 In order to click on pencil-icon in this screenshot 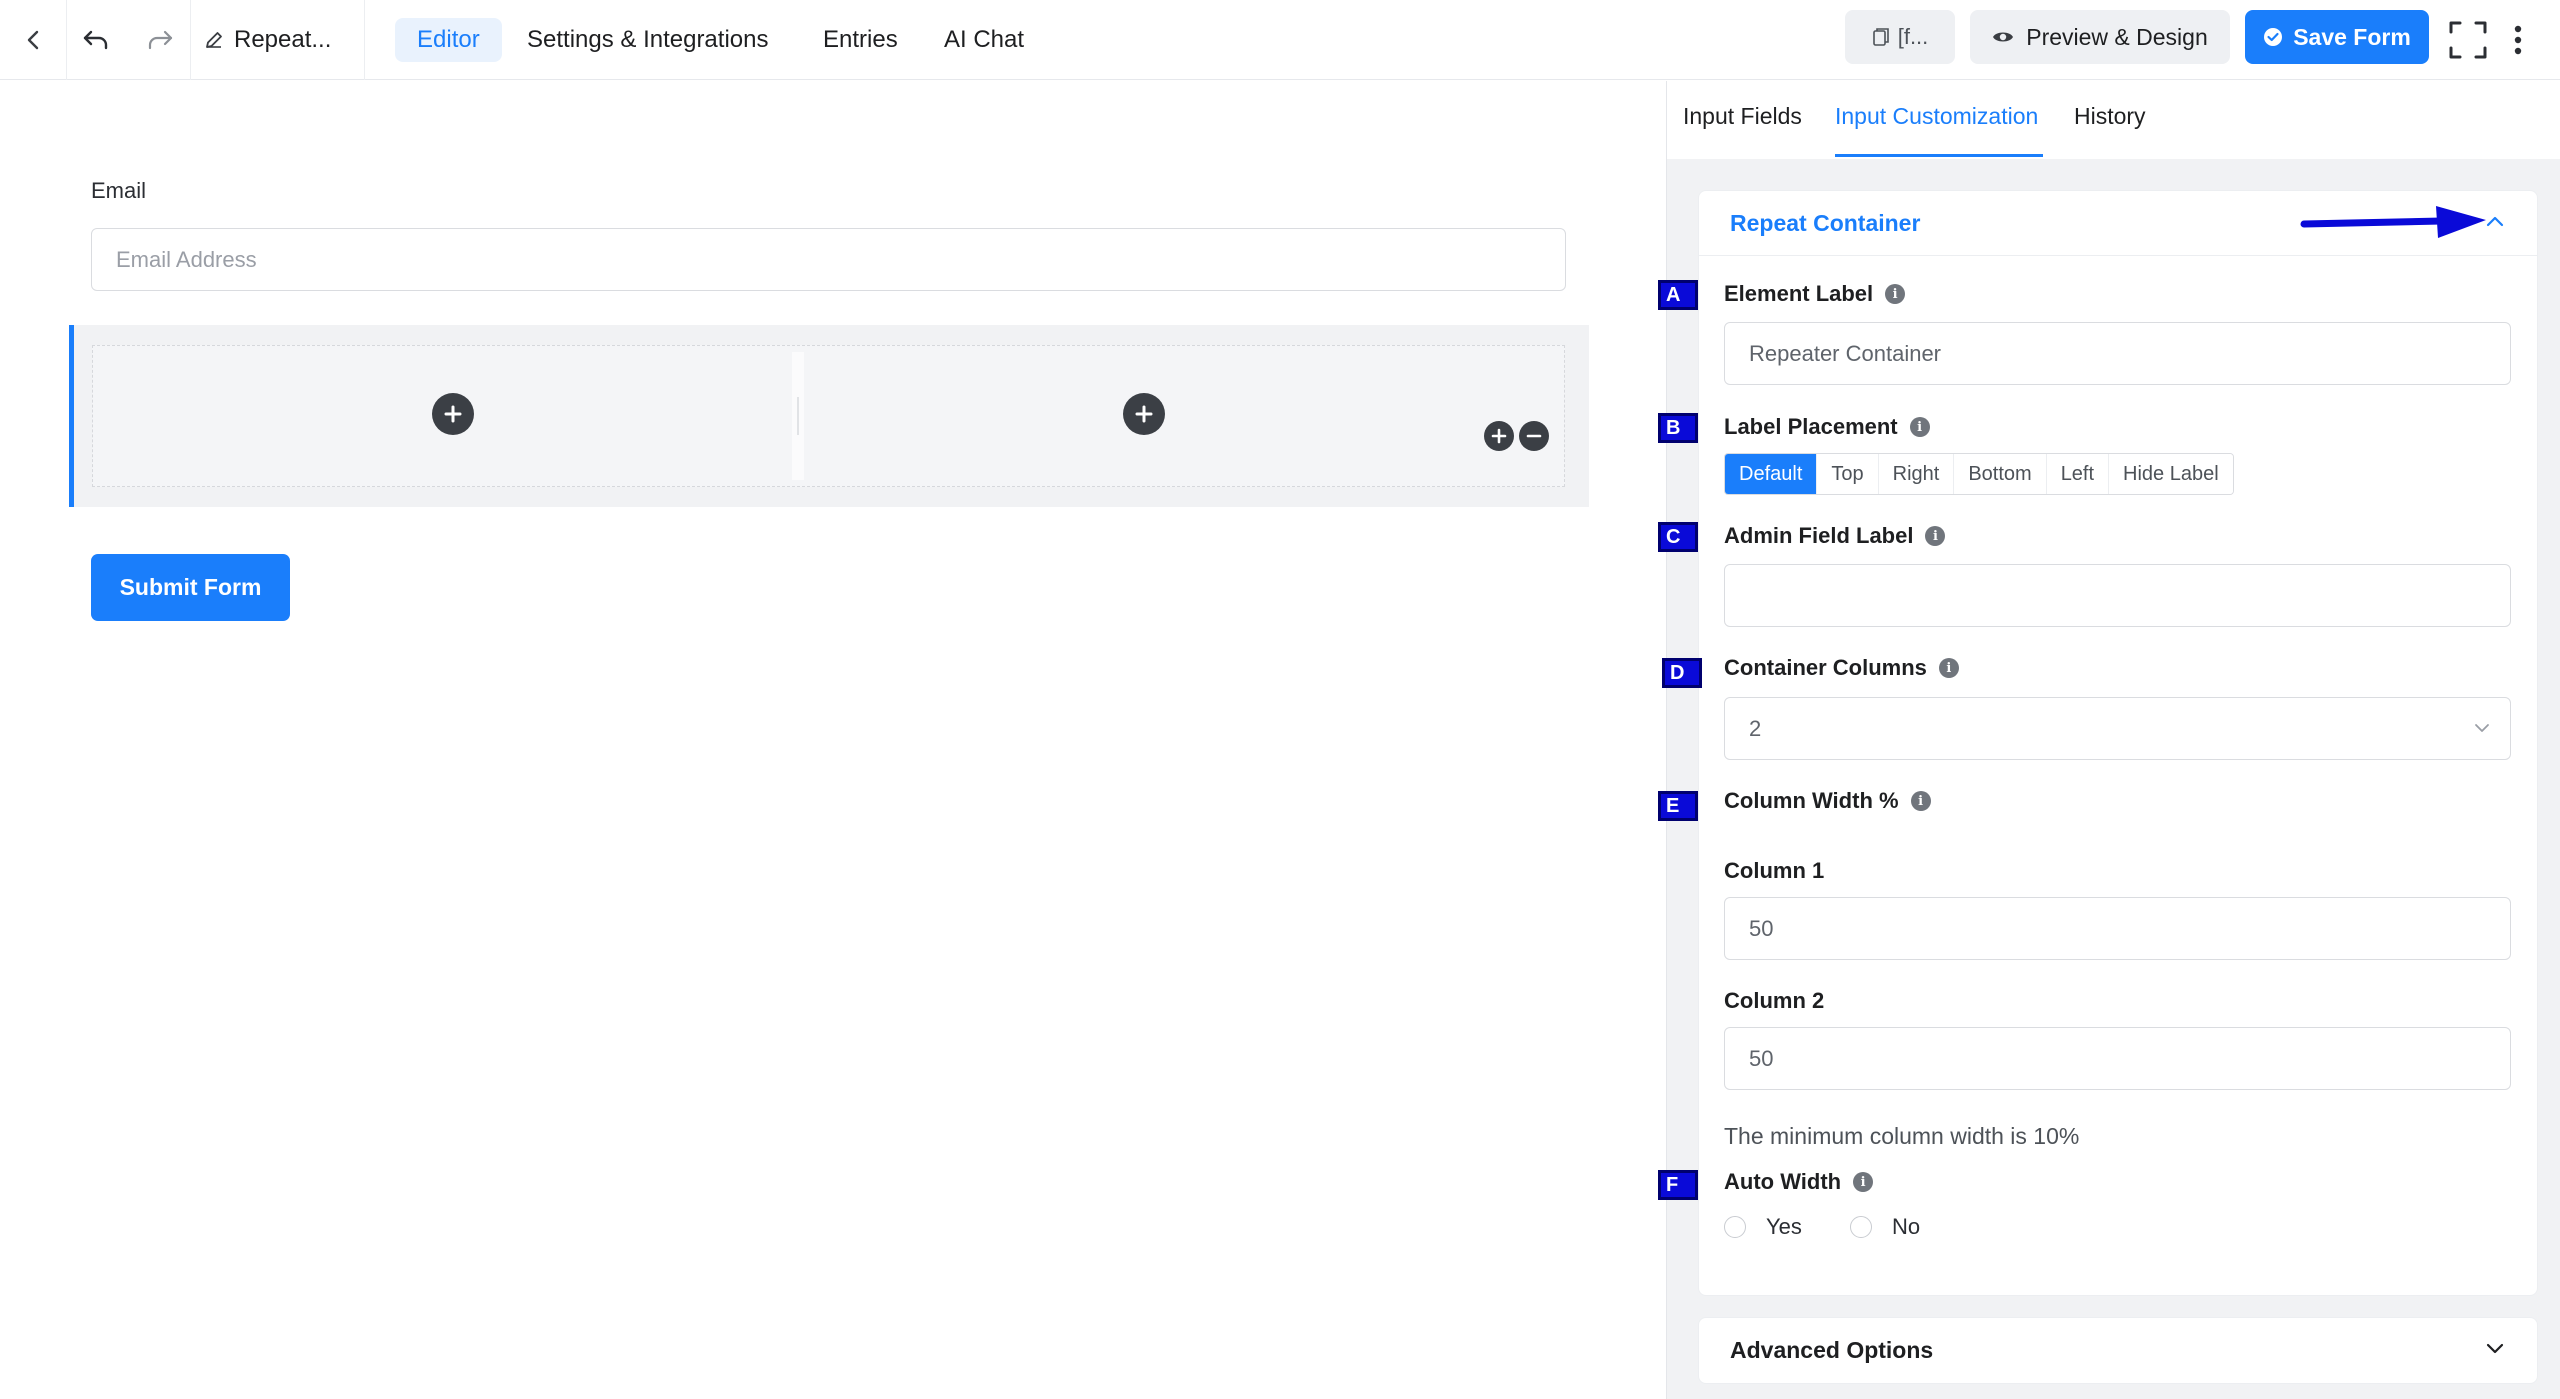, I will do `click(214, 40)`.